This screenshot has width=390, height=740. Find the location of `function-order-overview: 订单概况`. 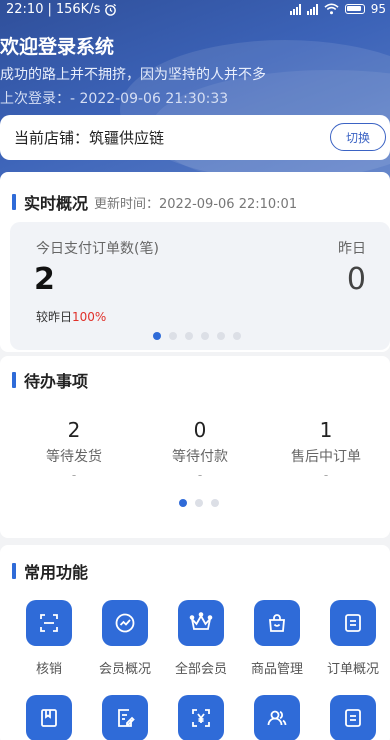

function-order-overview: 订单概况 is located at coordinates (352, 638).